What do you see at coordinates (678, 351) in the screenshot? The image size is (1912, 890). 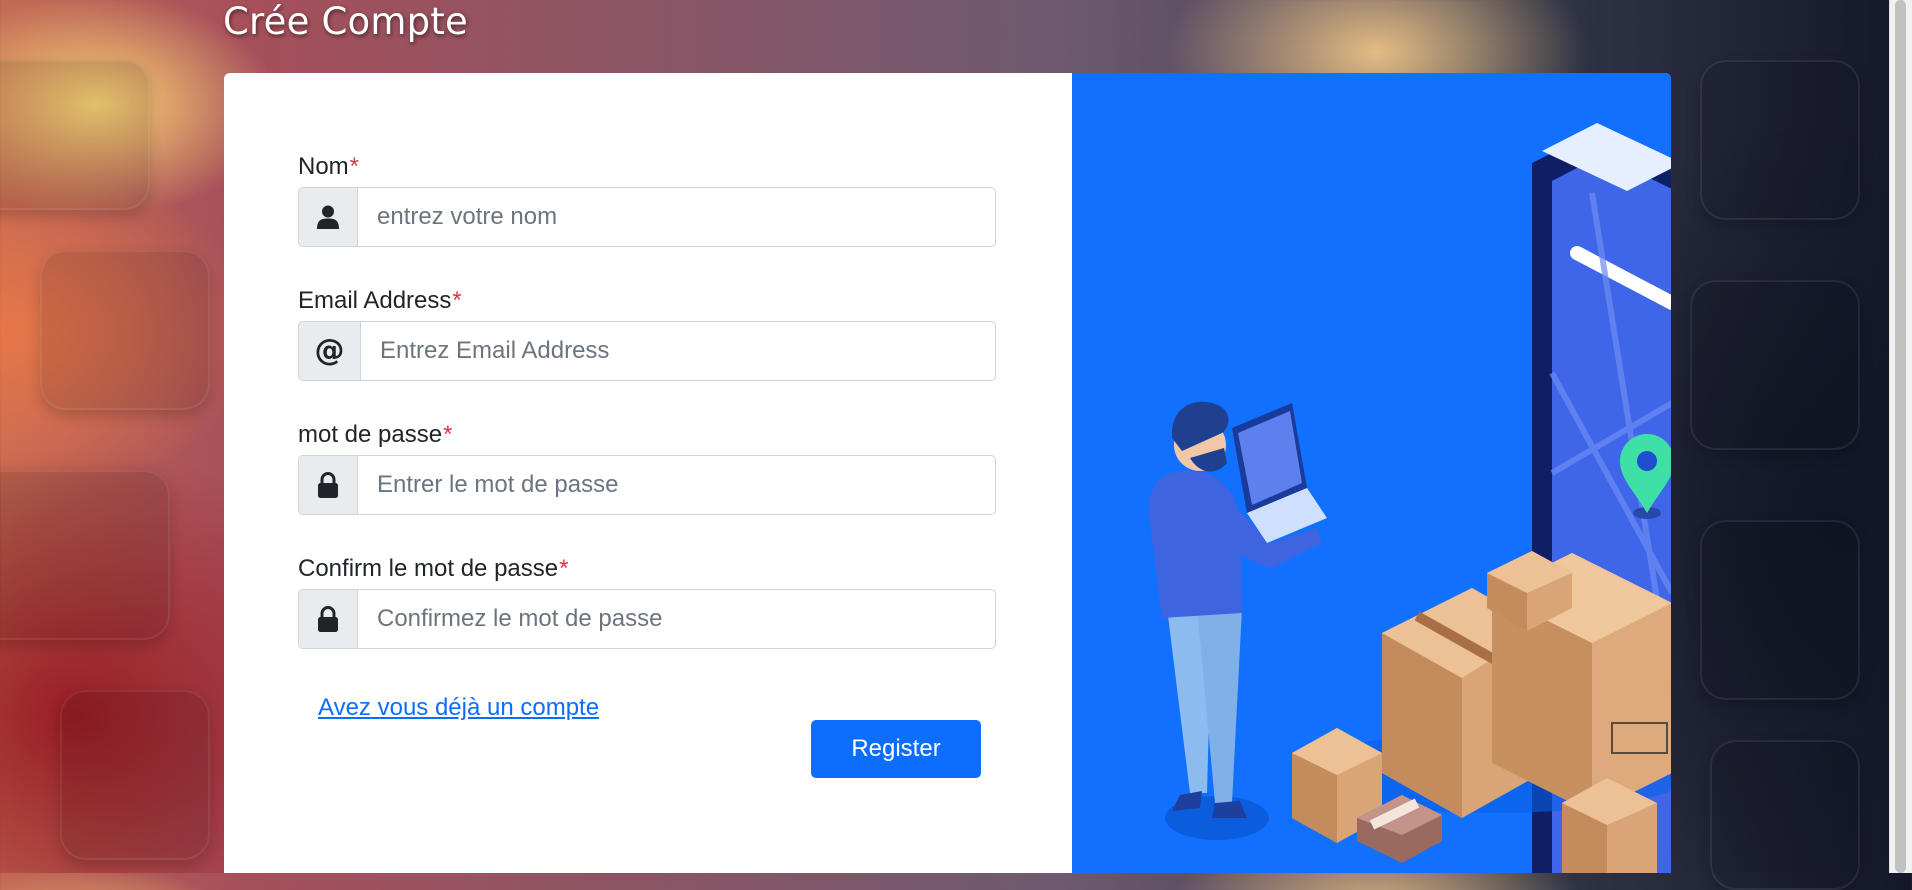 I see `email-input` at bounding box center [678, 351].